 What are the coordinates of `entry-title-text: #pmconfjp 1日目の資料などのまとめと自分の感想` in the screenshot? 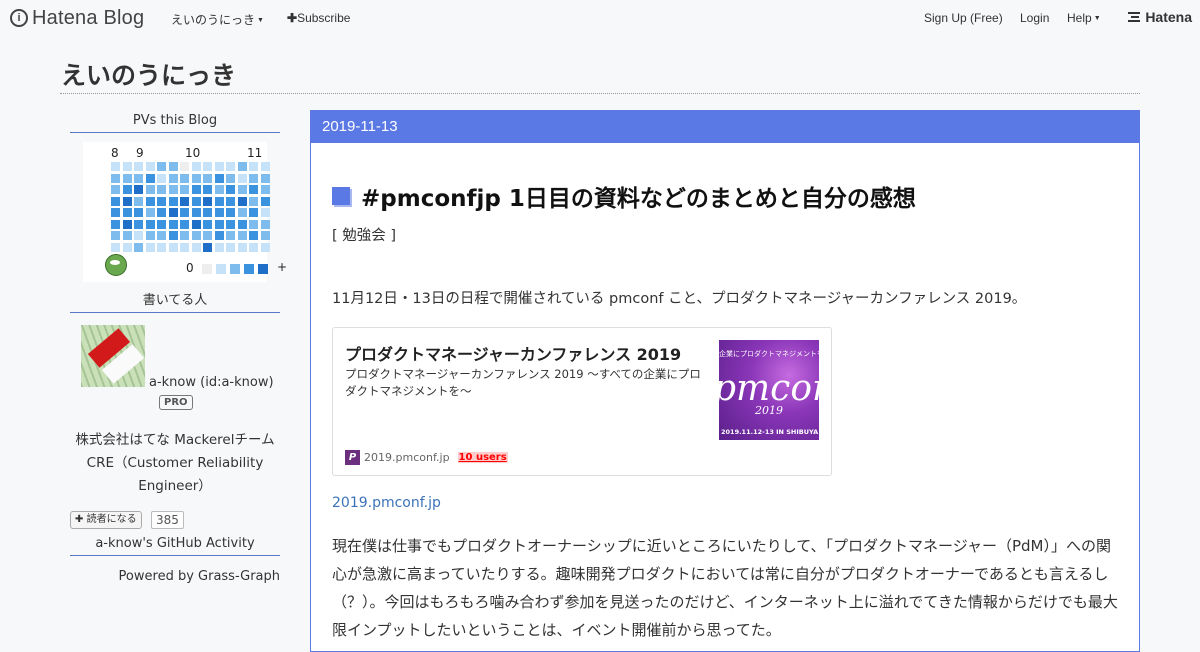 It's located at (638, 199).